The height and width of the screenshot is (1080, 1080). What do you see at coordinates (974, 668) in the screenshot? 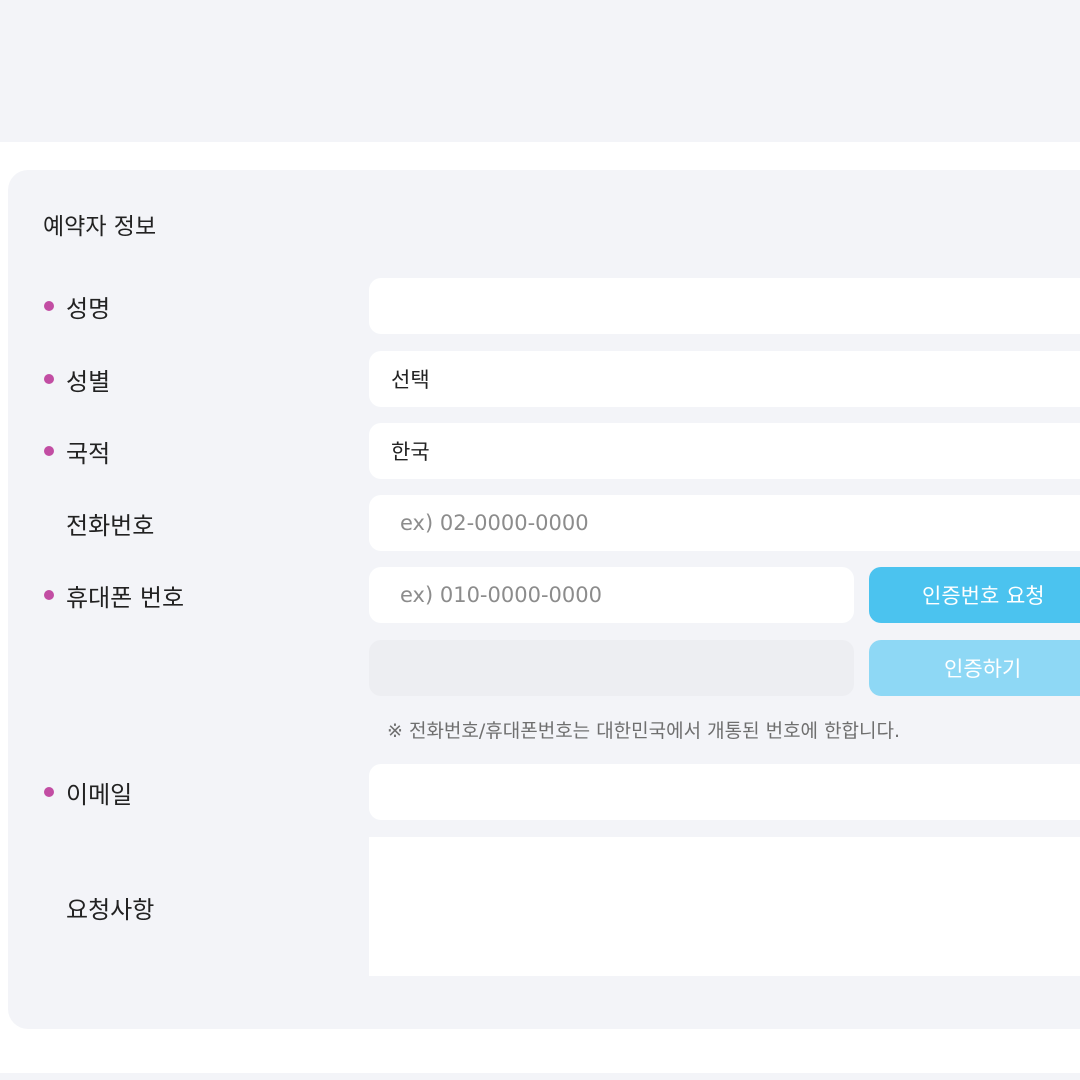
I see `verify-button: 인증하기` at bounding box center [974, 668].